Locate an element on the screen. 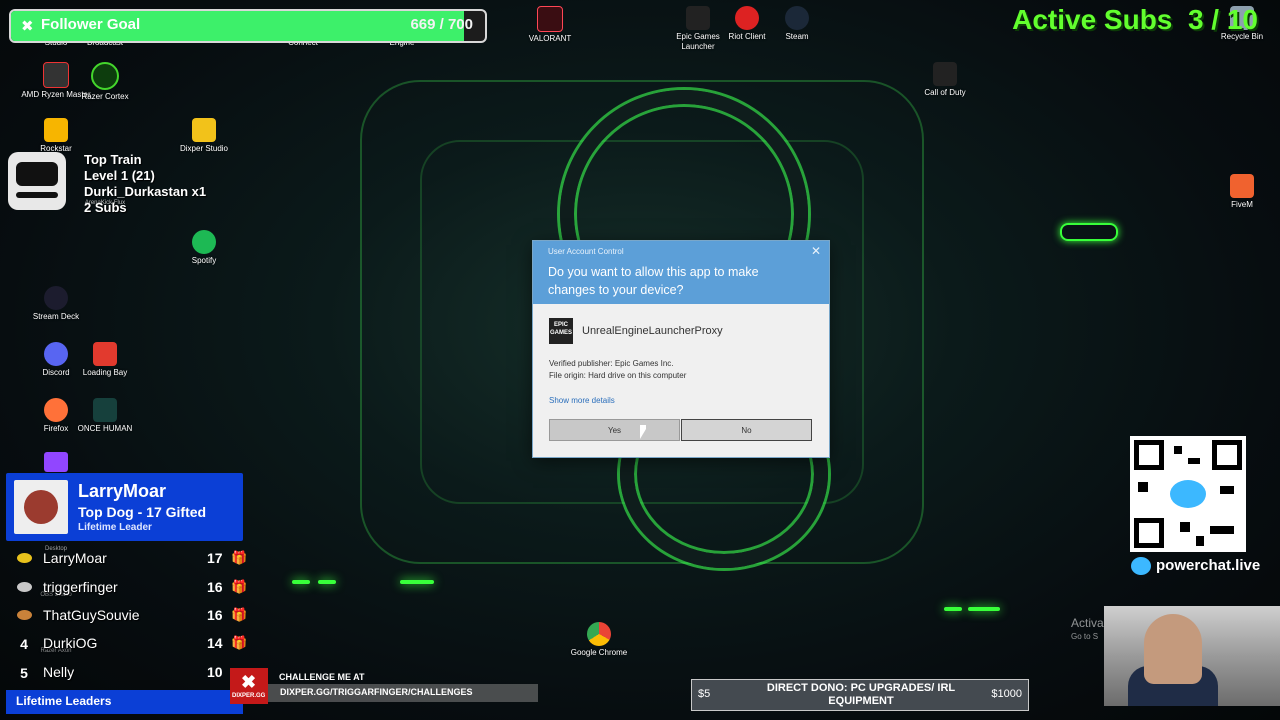 The width and height of the screenshot is (1280, 720). webcam-feed is located at coordinates (1192, 656).